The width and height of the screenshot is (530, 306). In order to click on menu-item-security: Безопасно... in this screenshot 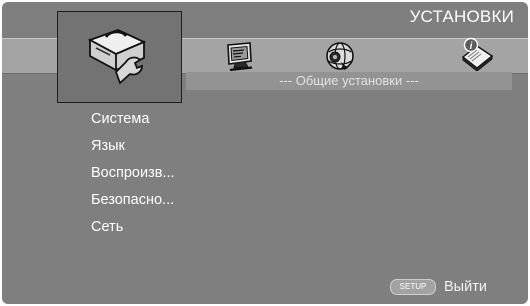, I will do `click(133, 200)`.